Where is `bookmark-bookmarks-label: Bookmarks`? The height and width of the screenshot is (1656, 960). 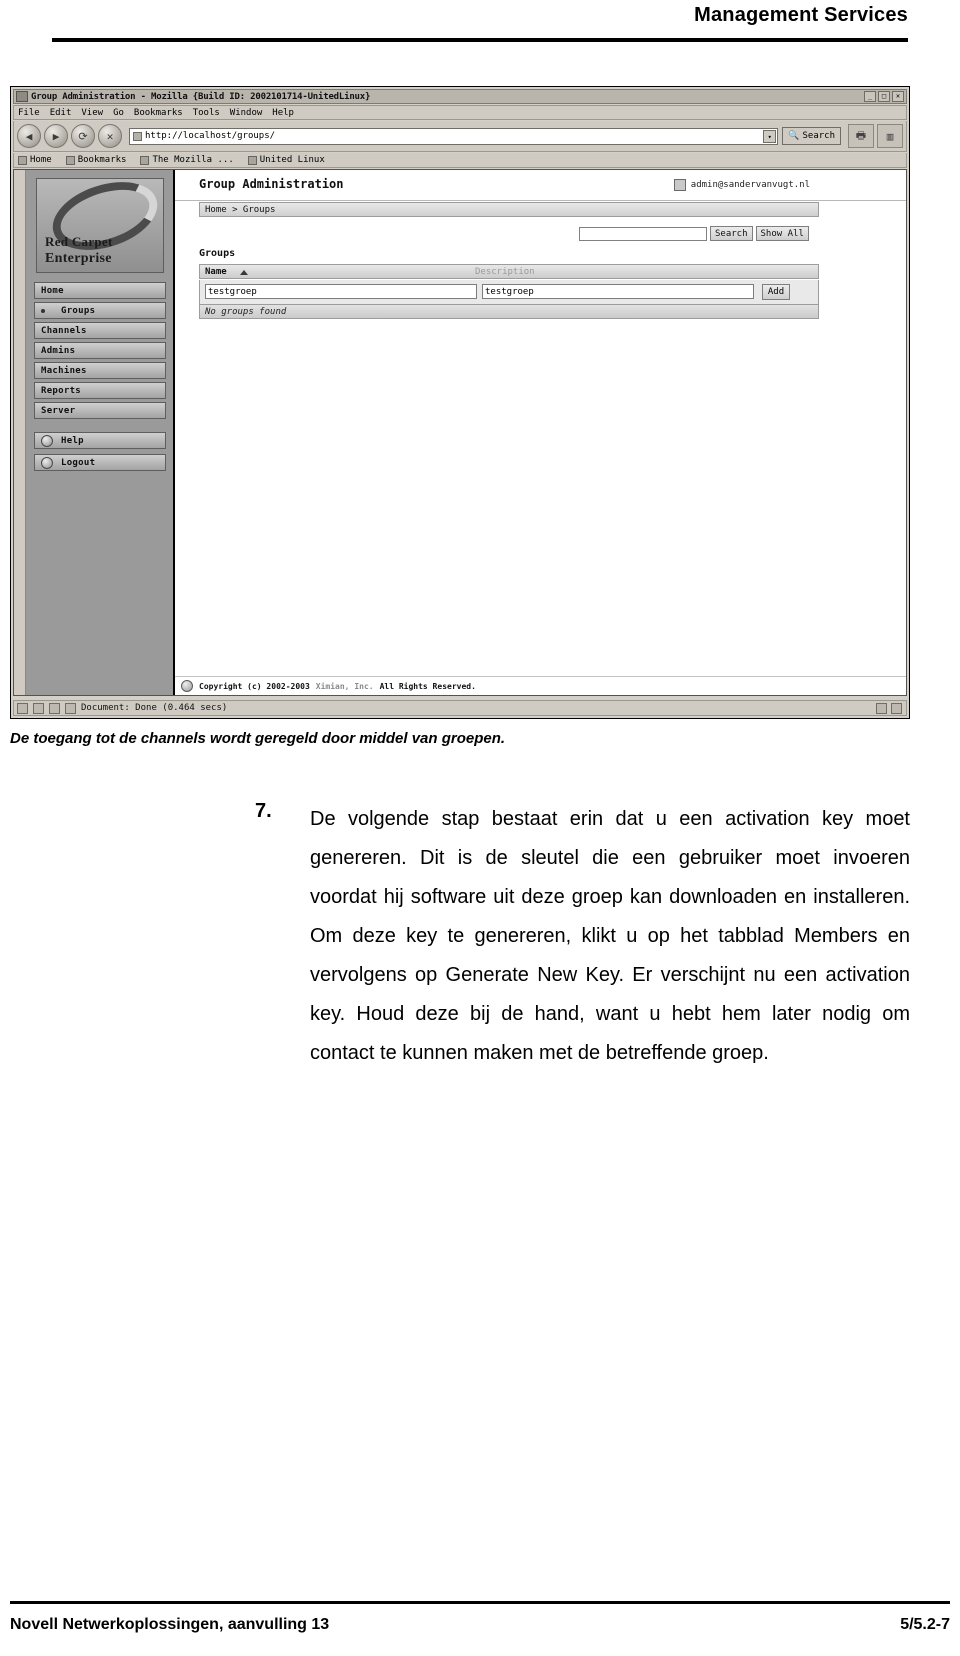
bookmark-bookmarks-label: Bookmarks is located at coordinates (102, 160).